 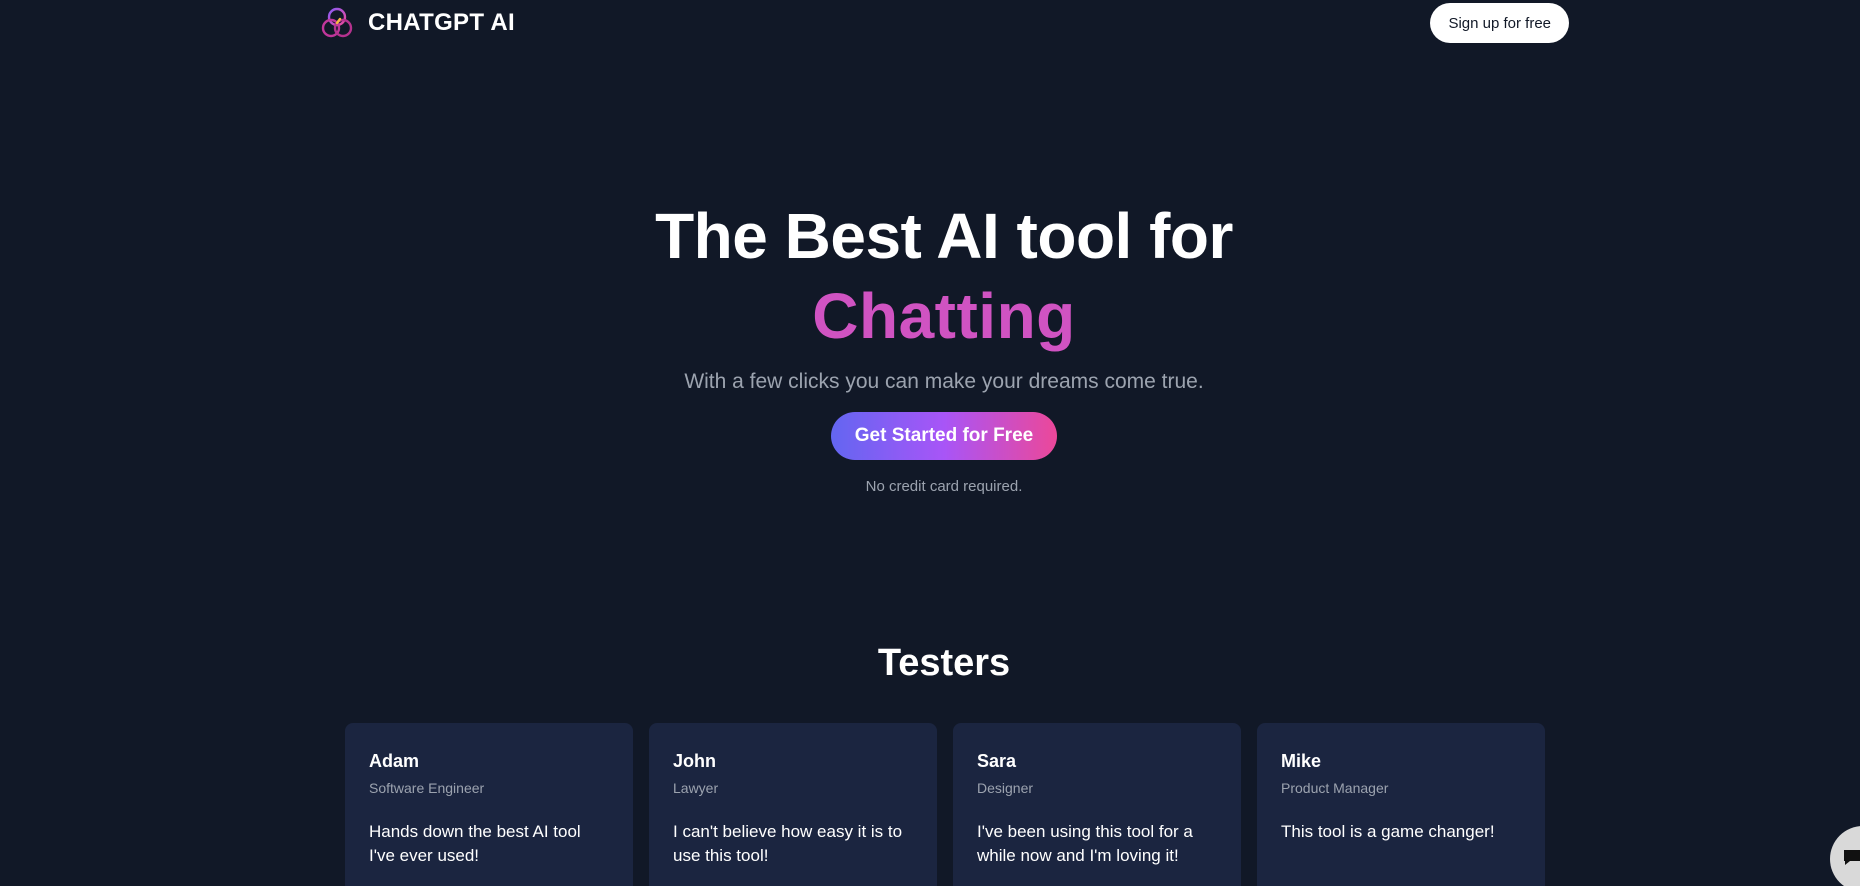 What do you see at coordinates (944, 23) in the screenshot?
I see `top-nav: CHATGPT AI Sign up for free` at bounding box center [944, 23].